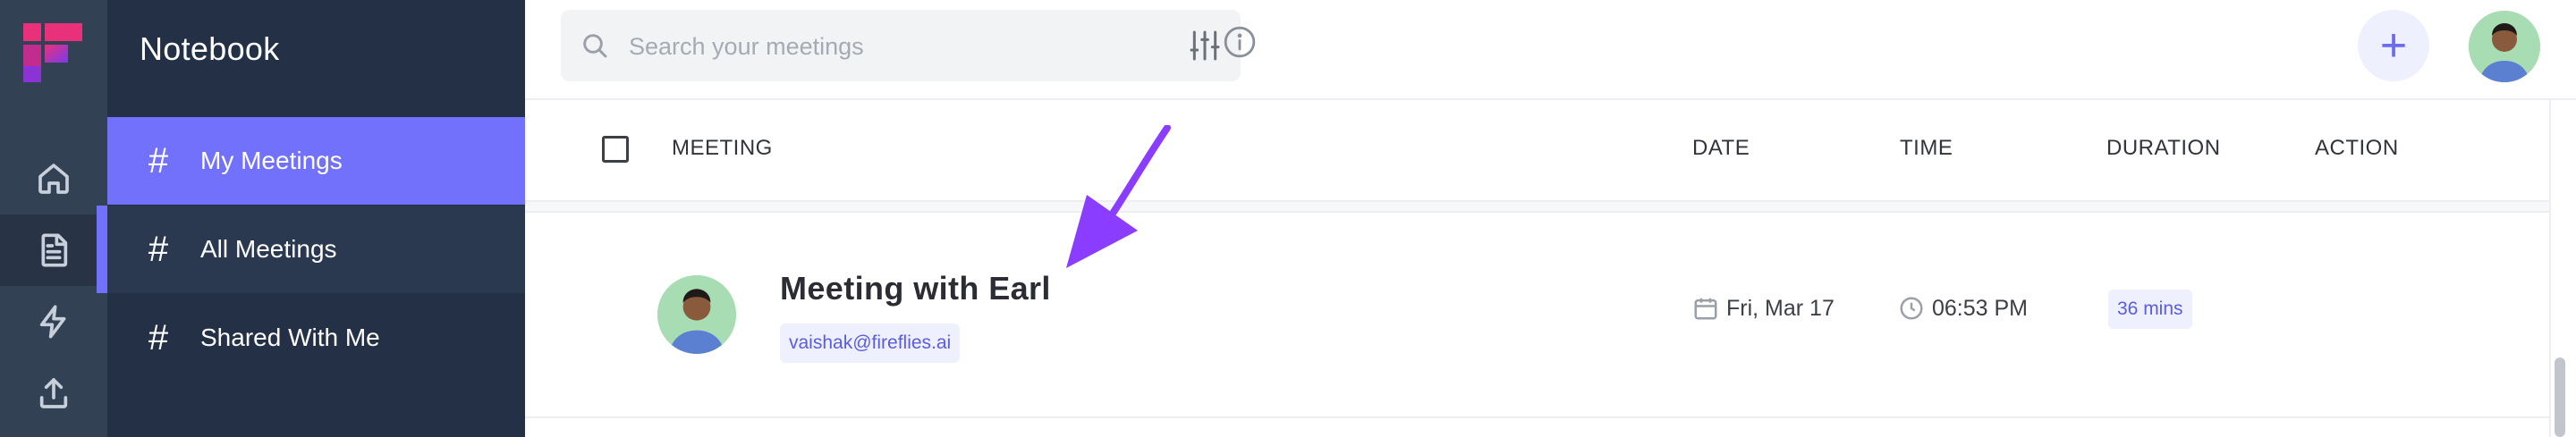 The width and height of the screenshot is (2576, 437). Describe the element at coordinates (870, 343) in the screenshot. I see `organizer-email-badge: vaishak@fireflies.ai` at that location.